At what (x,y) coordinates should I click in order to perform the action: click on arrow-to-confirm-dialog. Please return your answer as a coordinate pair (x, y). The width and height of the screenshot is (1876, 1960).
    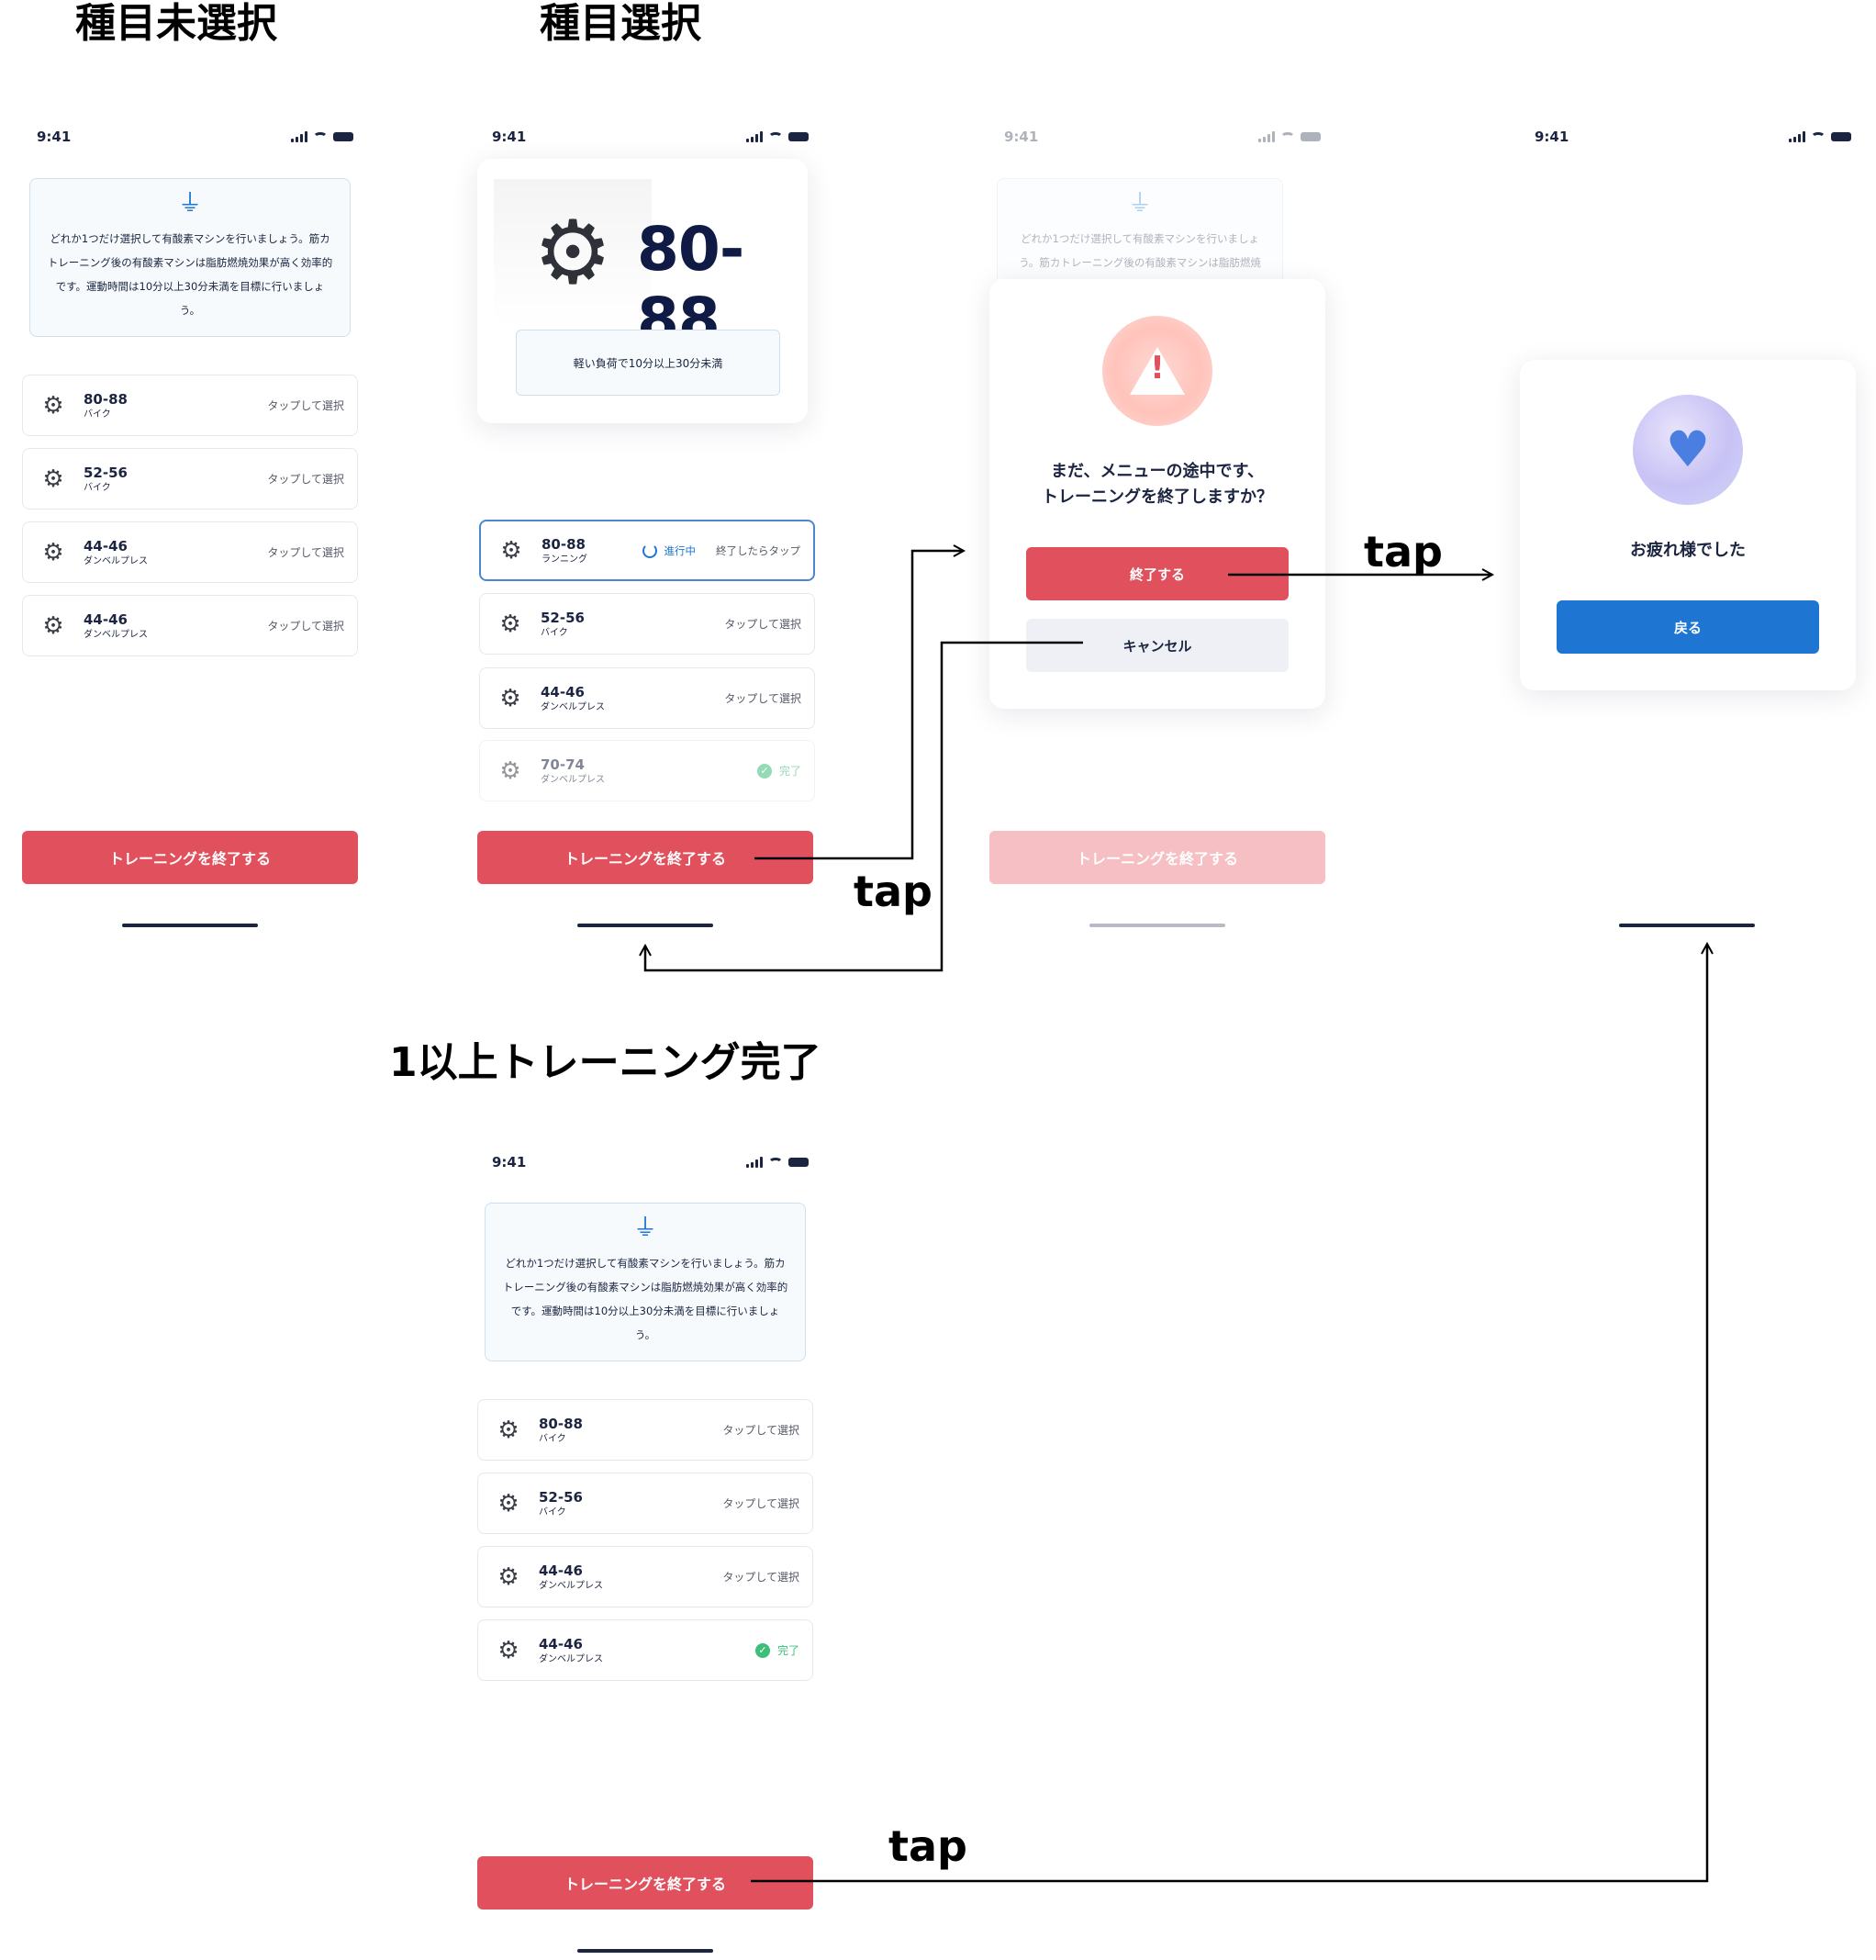
    Looking at the image, I should click on (859, 705).